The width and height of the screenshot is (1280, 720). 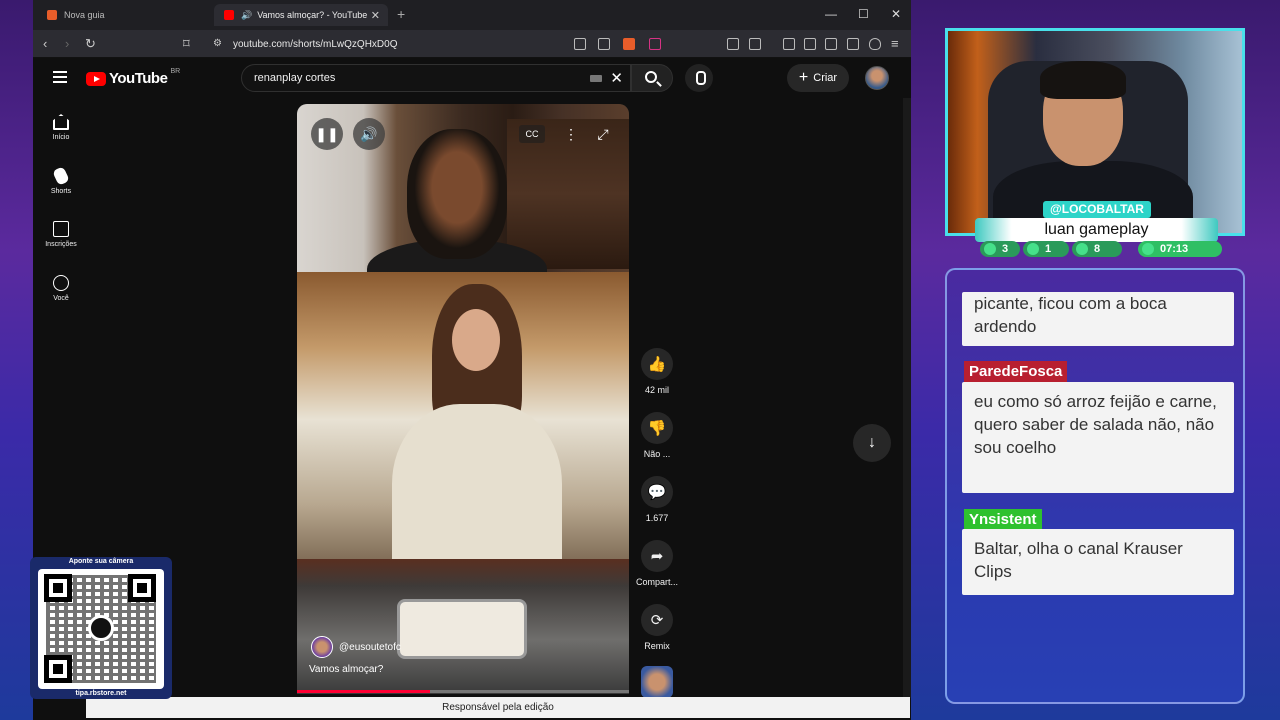 What do you see at coordinates (596, 78) in the screenshot?
I see `keyboard-icon` at bounding box center [596, 78].